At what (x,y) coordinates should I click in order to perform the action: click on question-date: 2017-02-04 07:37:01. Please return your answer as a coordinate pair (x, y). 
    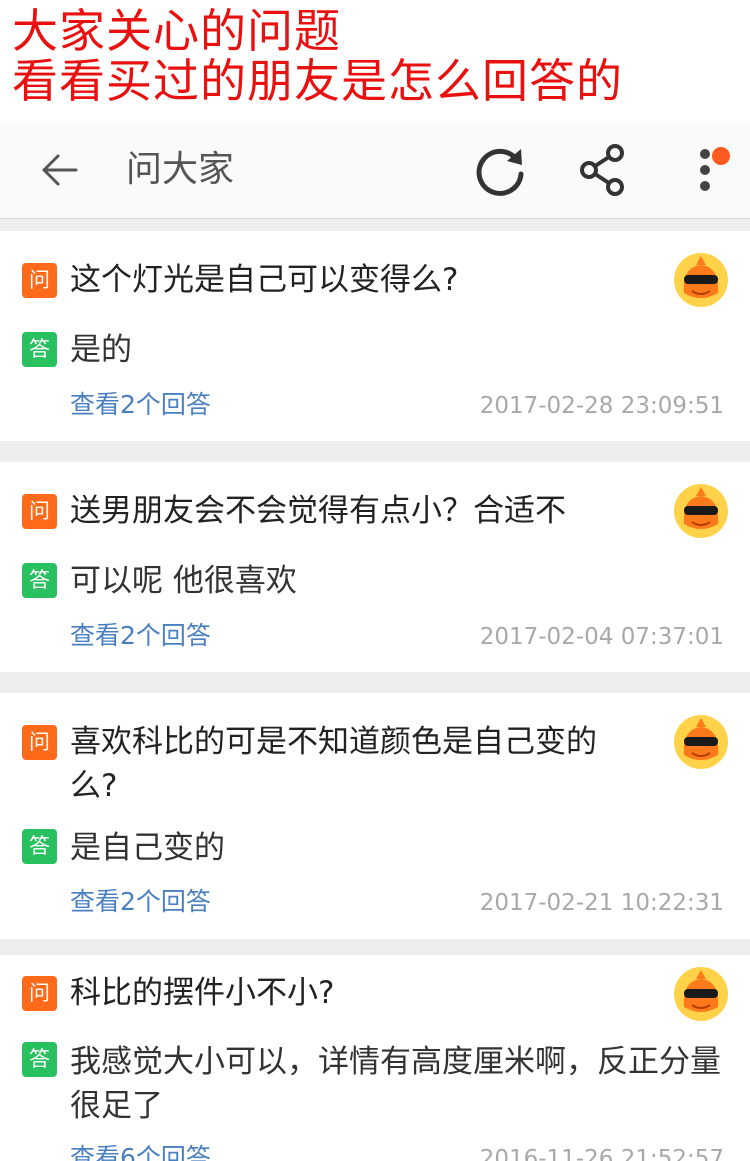
    Looking at the image, I should click on (601, 637).